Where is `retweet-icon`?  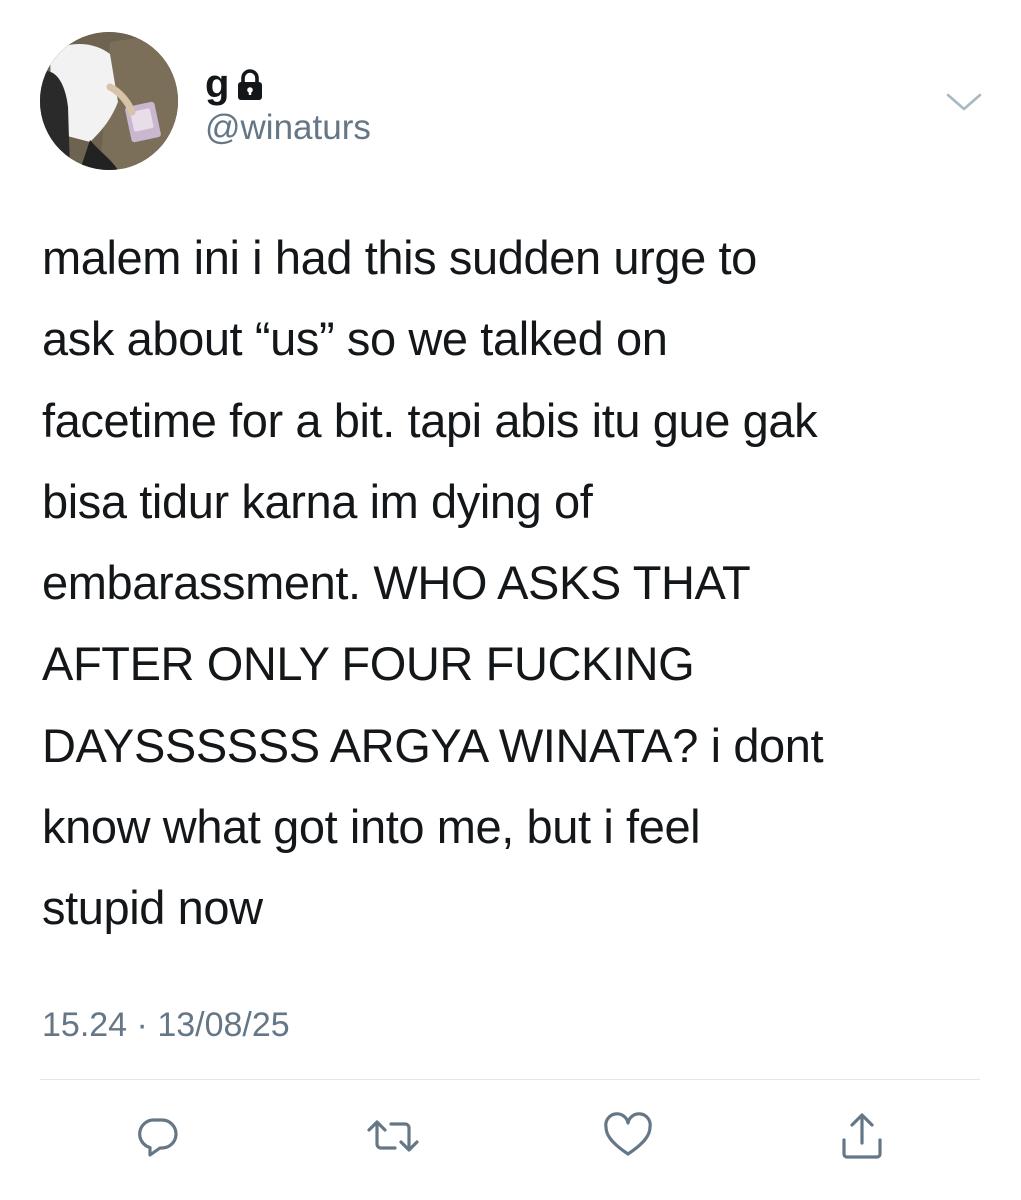
retweet-icon is located at coordinates (393, 1136).